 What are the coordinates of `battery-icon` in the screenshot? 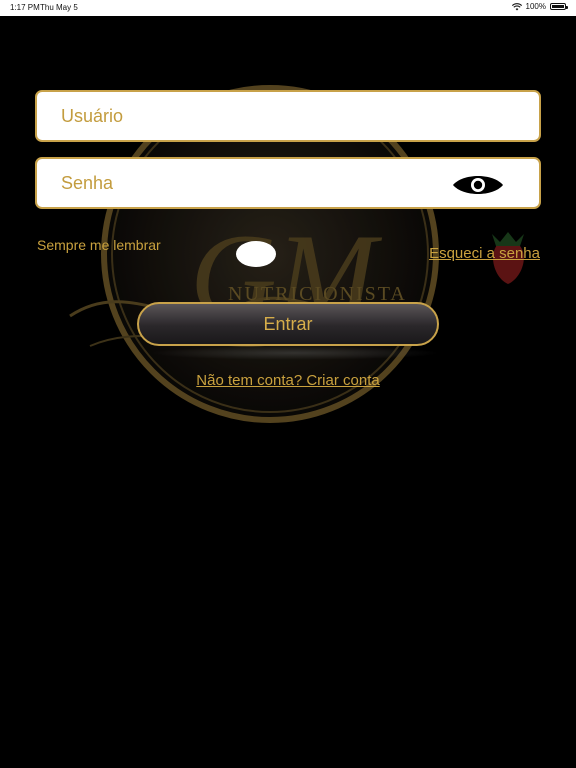 It's located at (559, 6).